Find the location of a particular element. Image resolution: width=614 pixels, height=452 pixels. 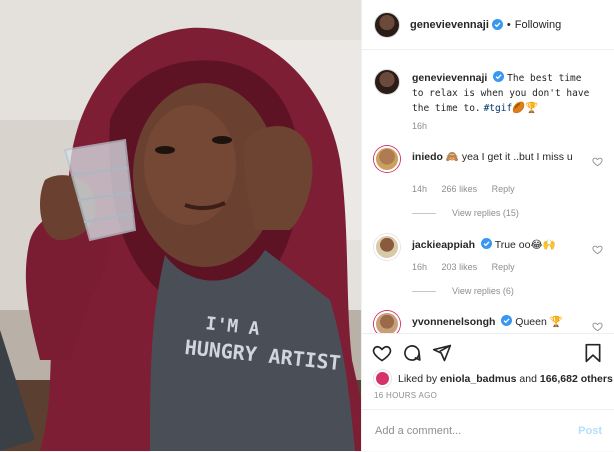

comment-text: Queen 🏆 is located at coordinates (539, 322).